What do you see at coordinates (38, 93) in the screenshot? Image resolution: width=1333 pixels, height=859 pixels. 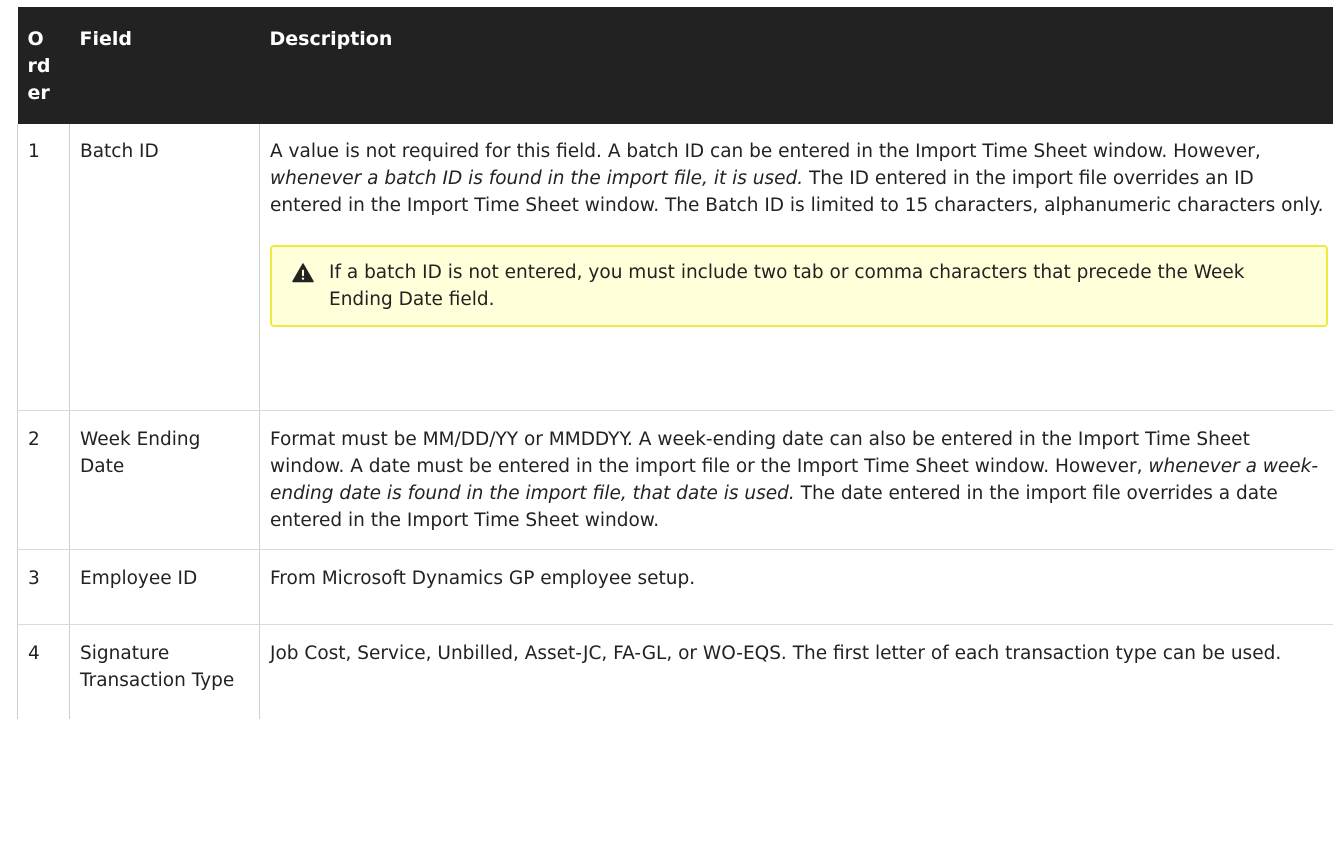 I see `order-header-line: er` at bounding box center [38, 93].